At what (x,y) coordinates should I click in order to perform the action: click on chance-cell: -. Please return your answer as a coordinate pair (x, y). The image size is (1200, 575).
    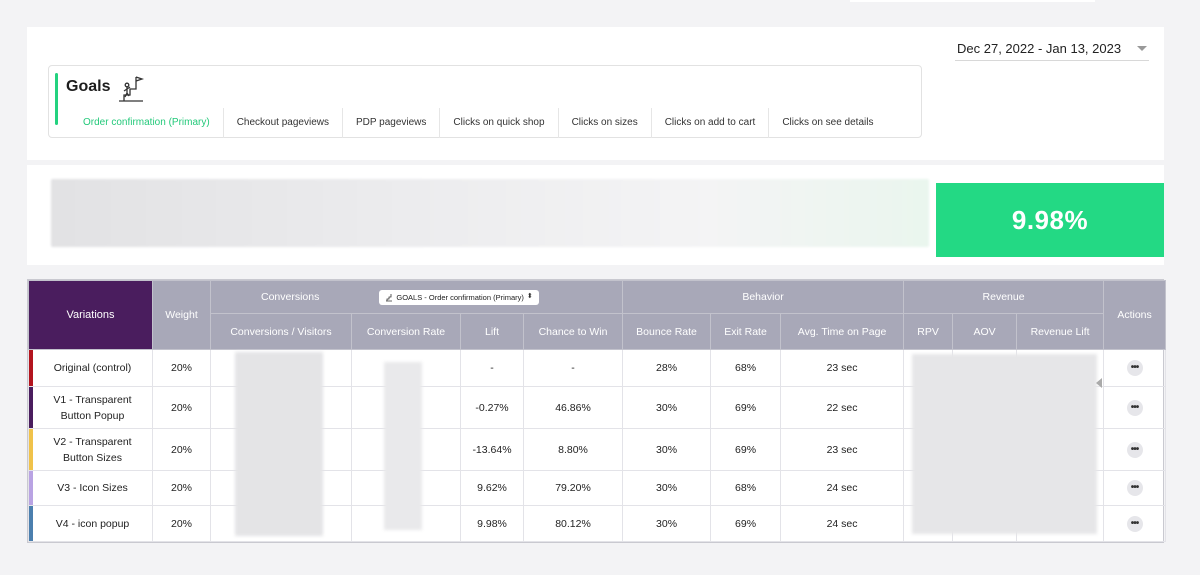
    Looking at the image, I should click on (573, 368).